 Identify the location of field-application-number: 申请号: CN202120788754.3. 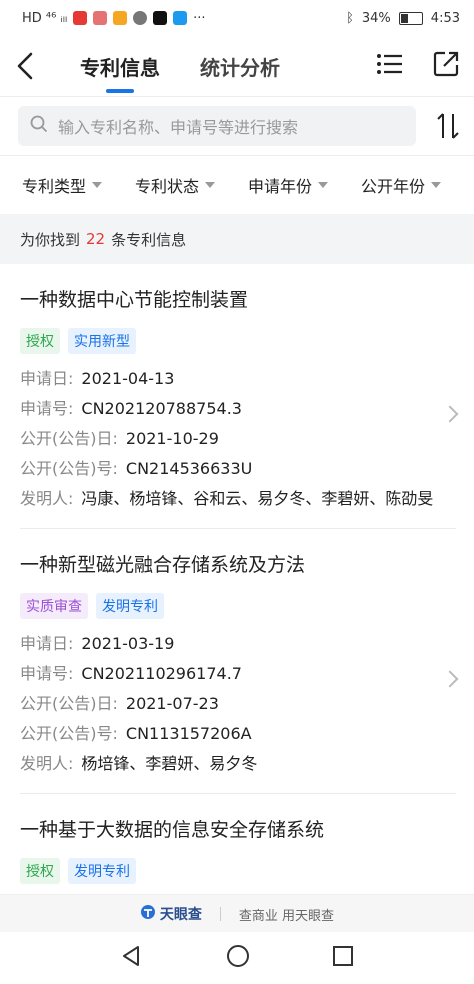
(131, 408).